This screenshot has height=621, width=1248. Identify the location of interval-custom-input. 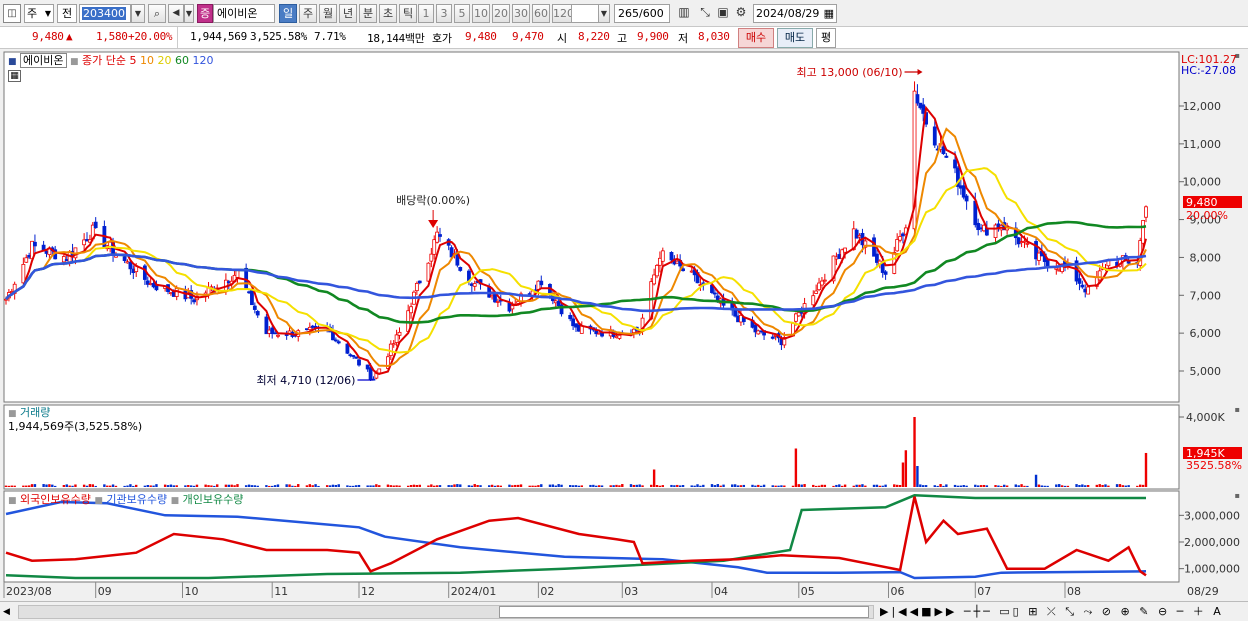
(586, 13).